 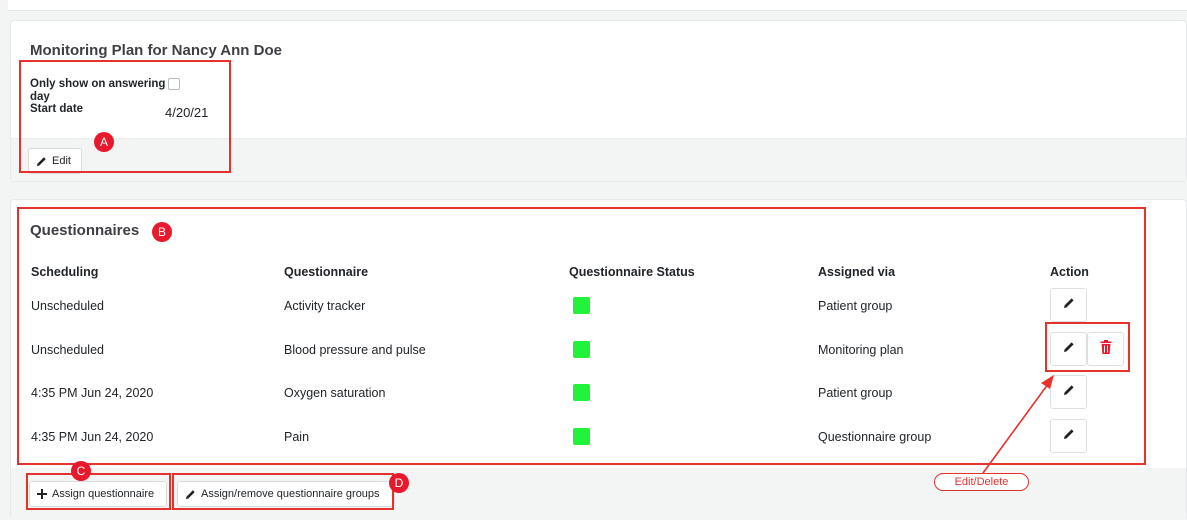 What do you see at coordinates (283, 491) in the screenshot?
I see `annotation-box-d` at bounding box center [283, 491].